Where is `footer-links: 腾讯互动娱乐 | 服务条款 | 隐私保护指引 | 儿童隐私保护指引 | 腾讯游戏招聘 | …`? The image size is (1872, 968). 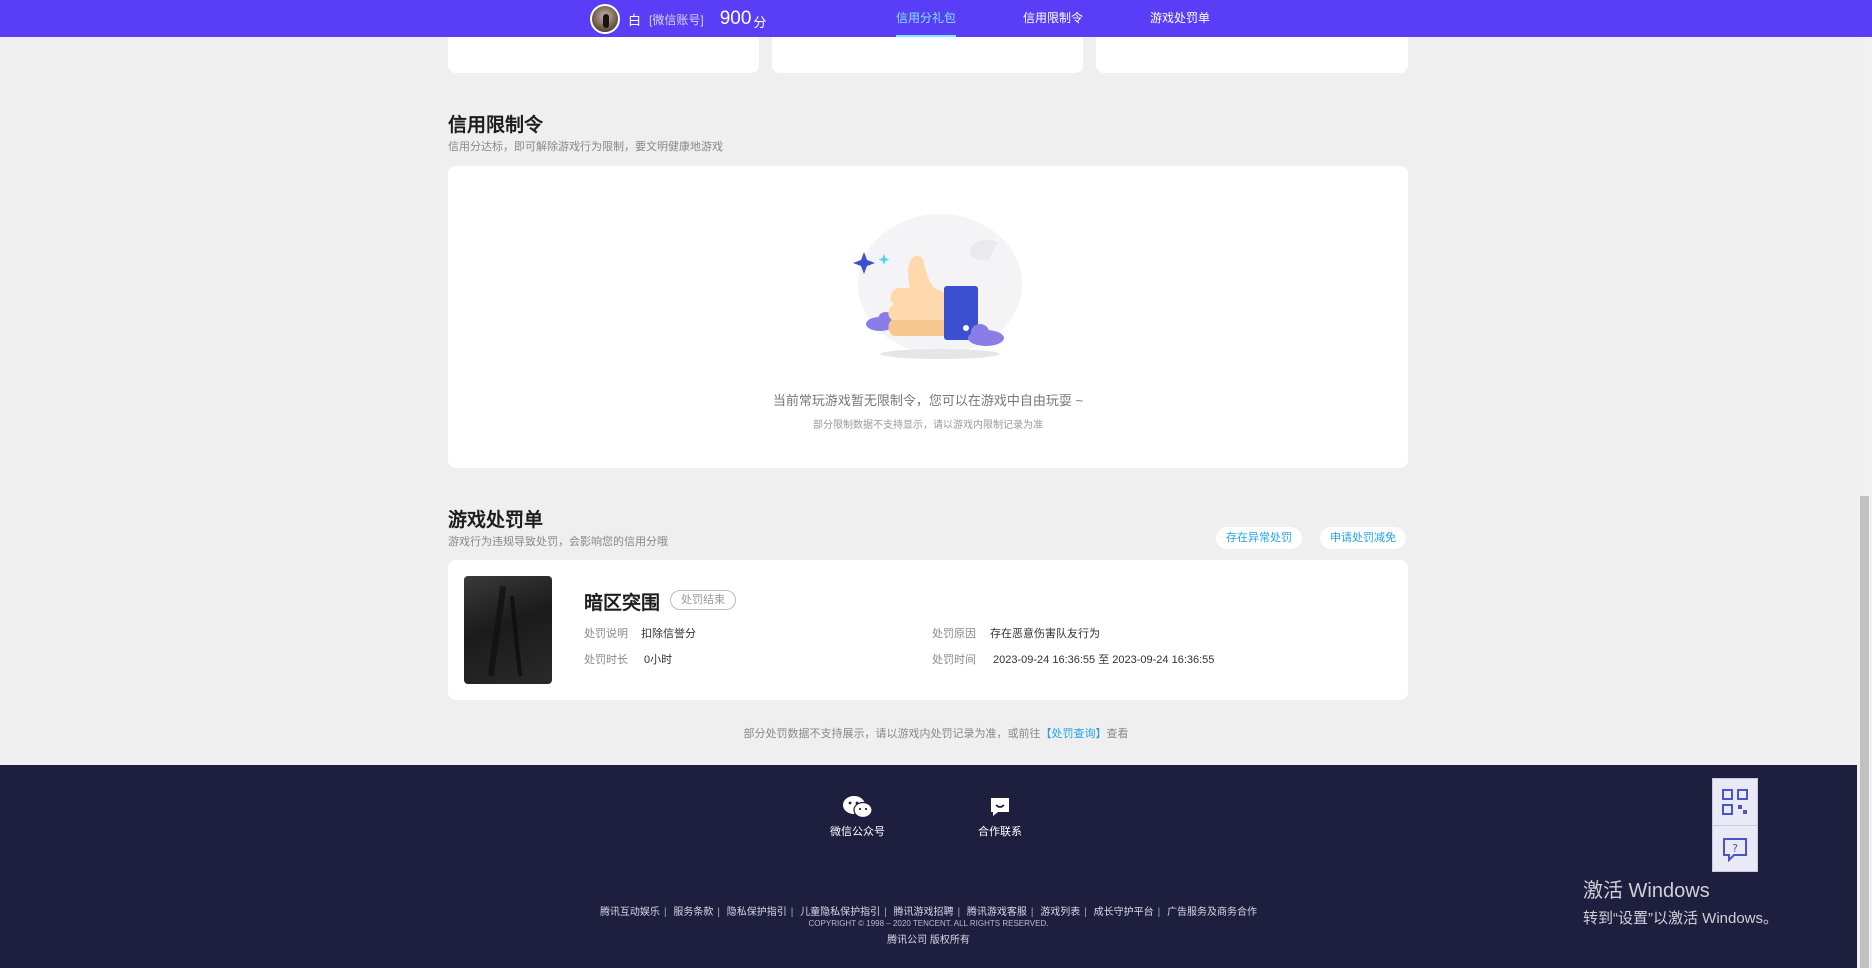 footer-links: 腾讯互动娱乐 | 服务条款 | 隐私保护指引 | 儿童隐私保护指引 | 腾讯游戏招聘 | … is located at coordinates (928, 912).